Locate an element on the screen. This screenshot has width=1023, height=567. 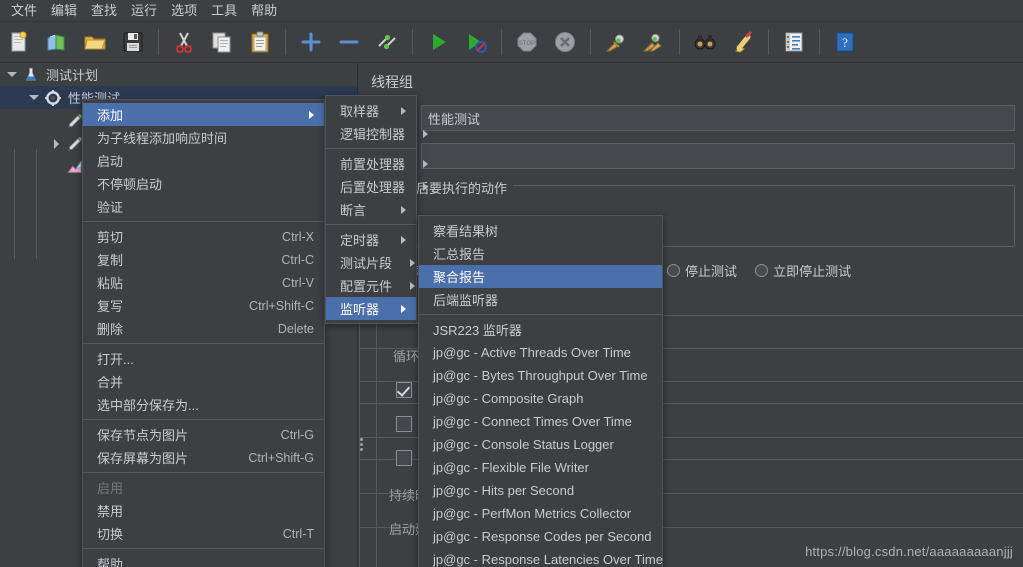
clear-all-button is located at coordinates (654, 42).